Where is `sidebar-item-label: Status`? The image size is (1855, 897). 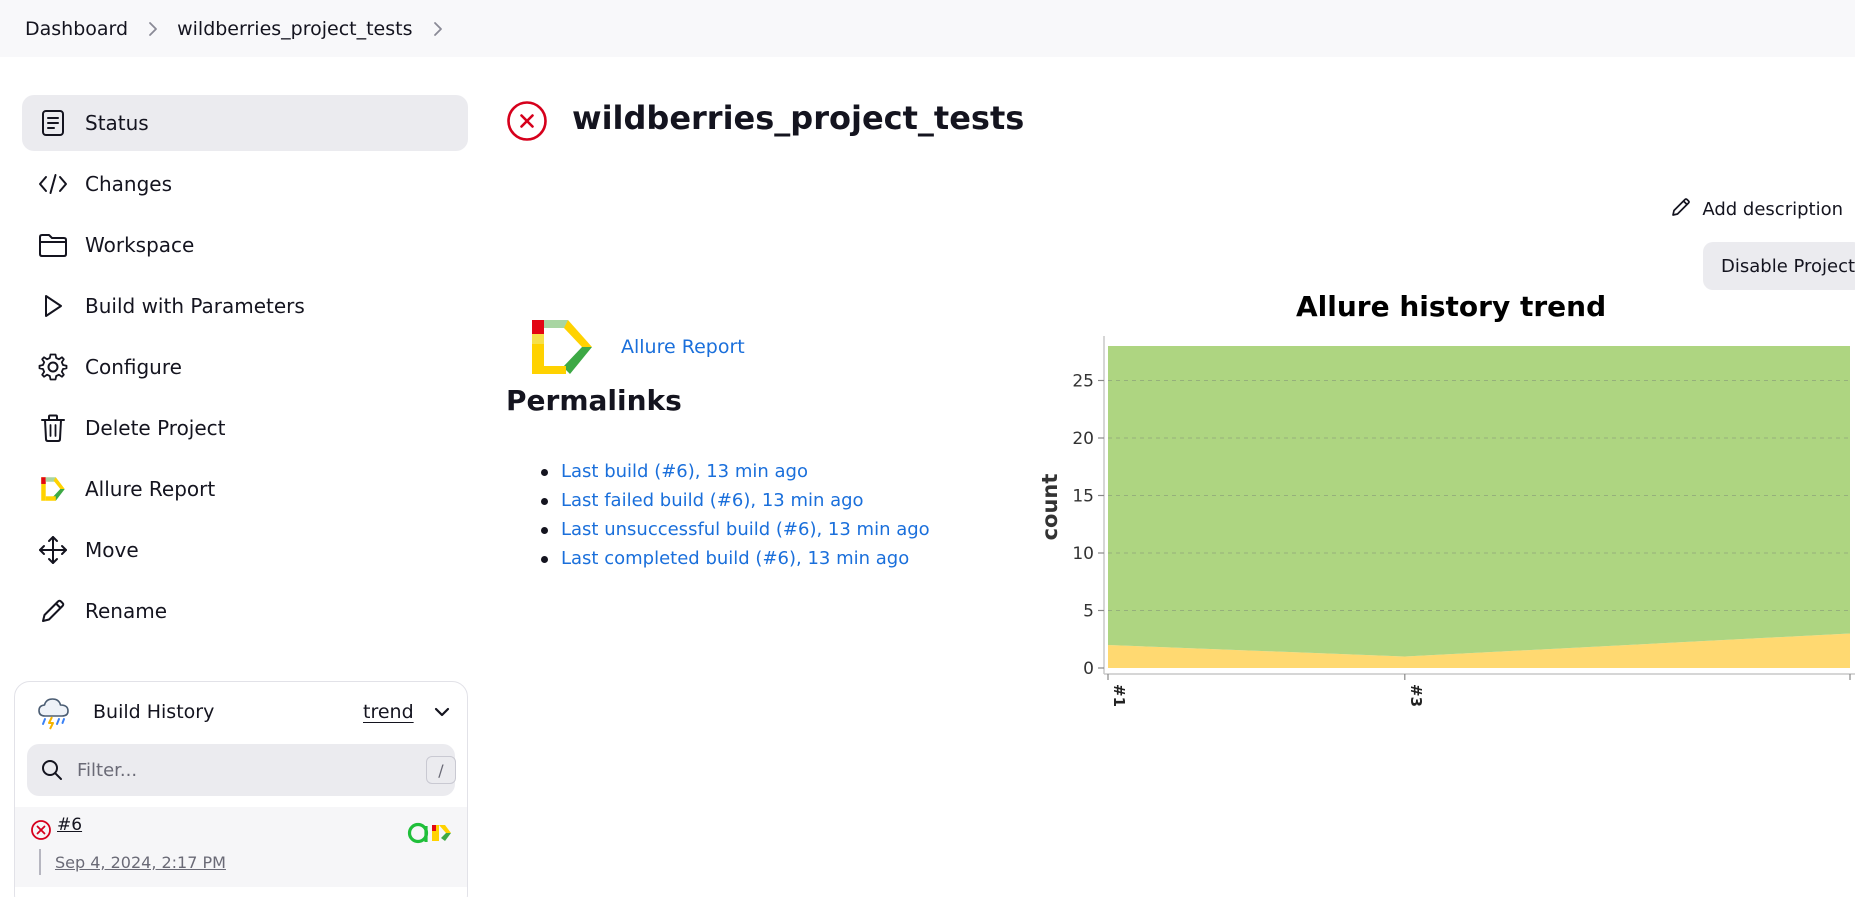
sidebar-item-label: Status is located at coordinates (117, 123).